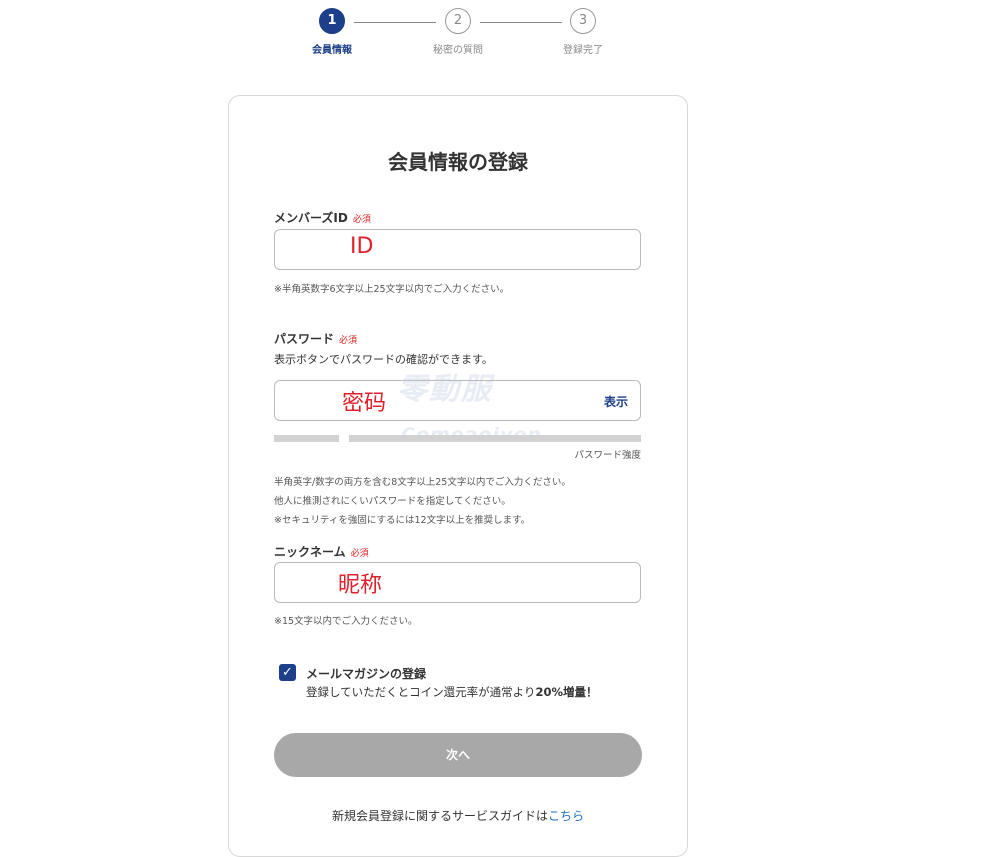 Image resolution: width=985 pixels, height=857 pixels. Describe the element at coordinates (457, 400) in the screenshot. I see `password-input: 密码 表示` at that location.